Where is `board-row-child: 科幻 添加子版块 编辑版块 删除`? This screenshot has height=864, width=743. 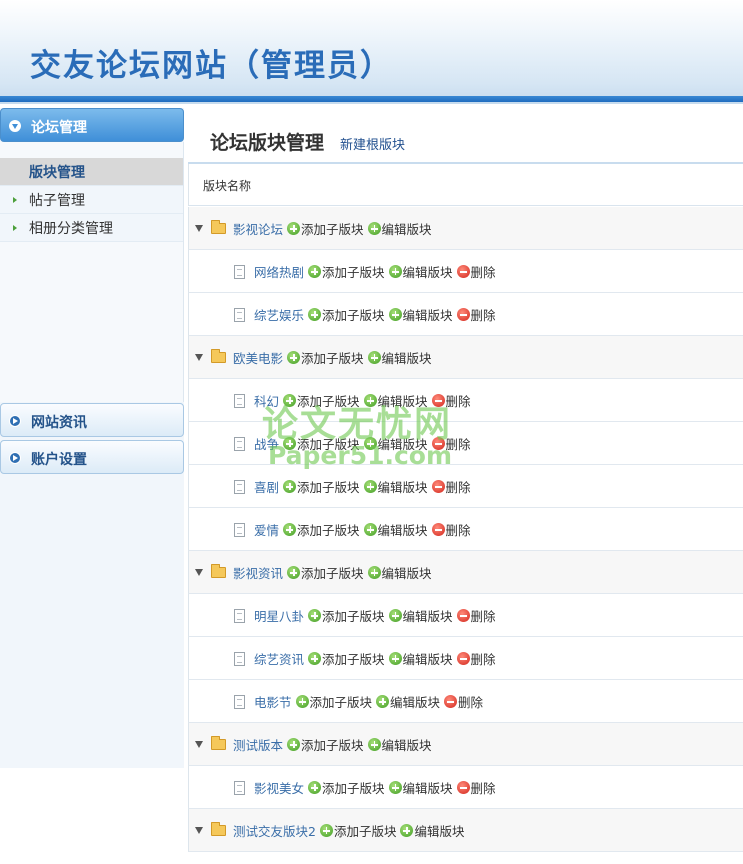 board-row-child: 科幻 添加子版块 编辑版块 删除 is located at coordinates (465, 400).